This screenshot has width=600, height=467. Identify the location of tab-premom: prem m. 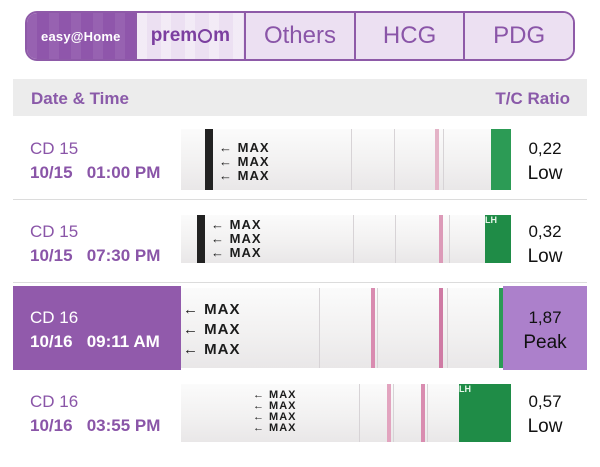
(189, 36).